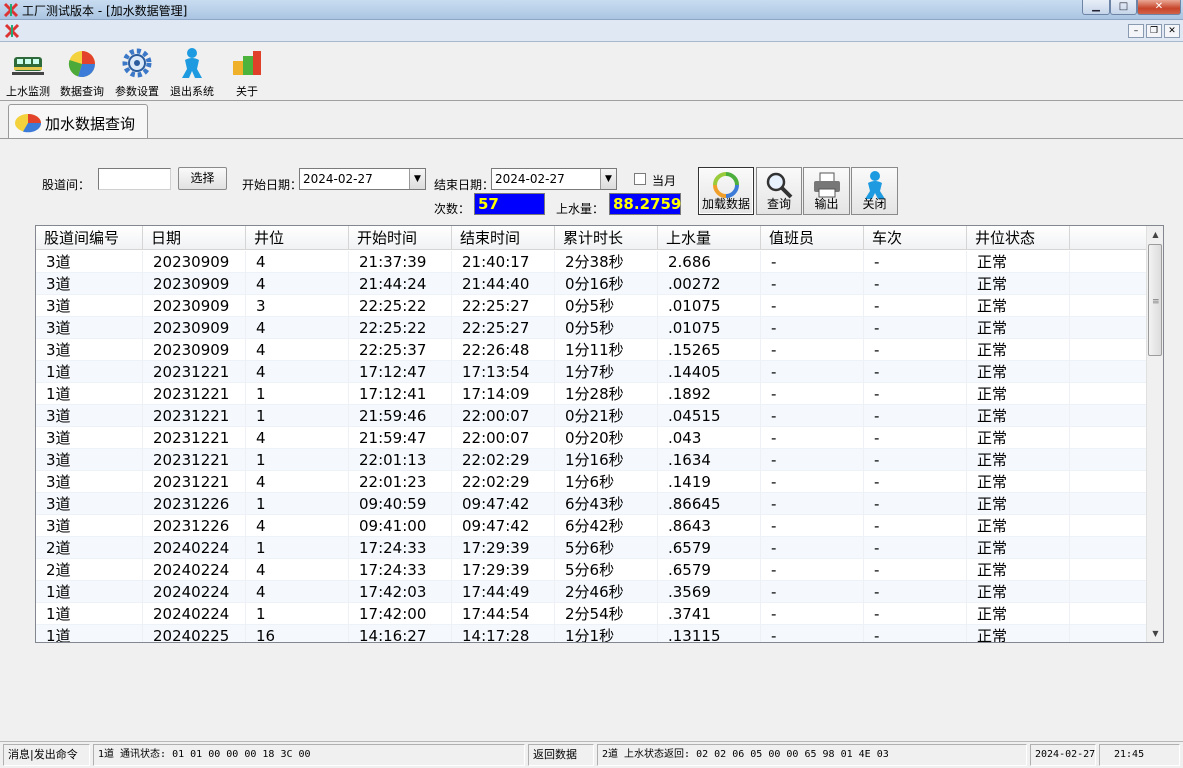  I want to click on toolbar-about: 关于, so click(247, 72).